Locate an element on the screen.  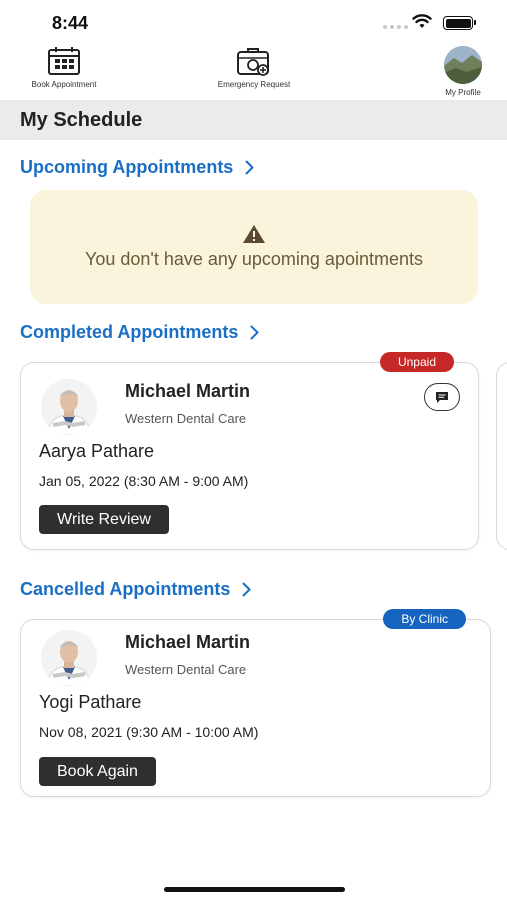
completed-appointments-title: Completed Appointments is located at coordinates (129, 332).